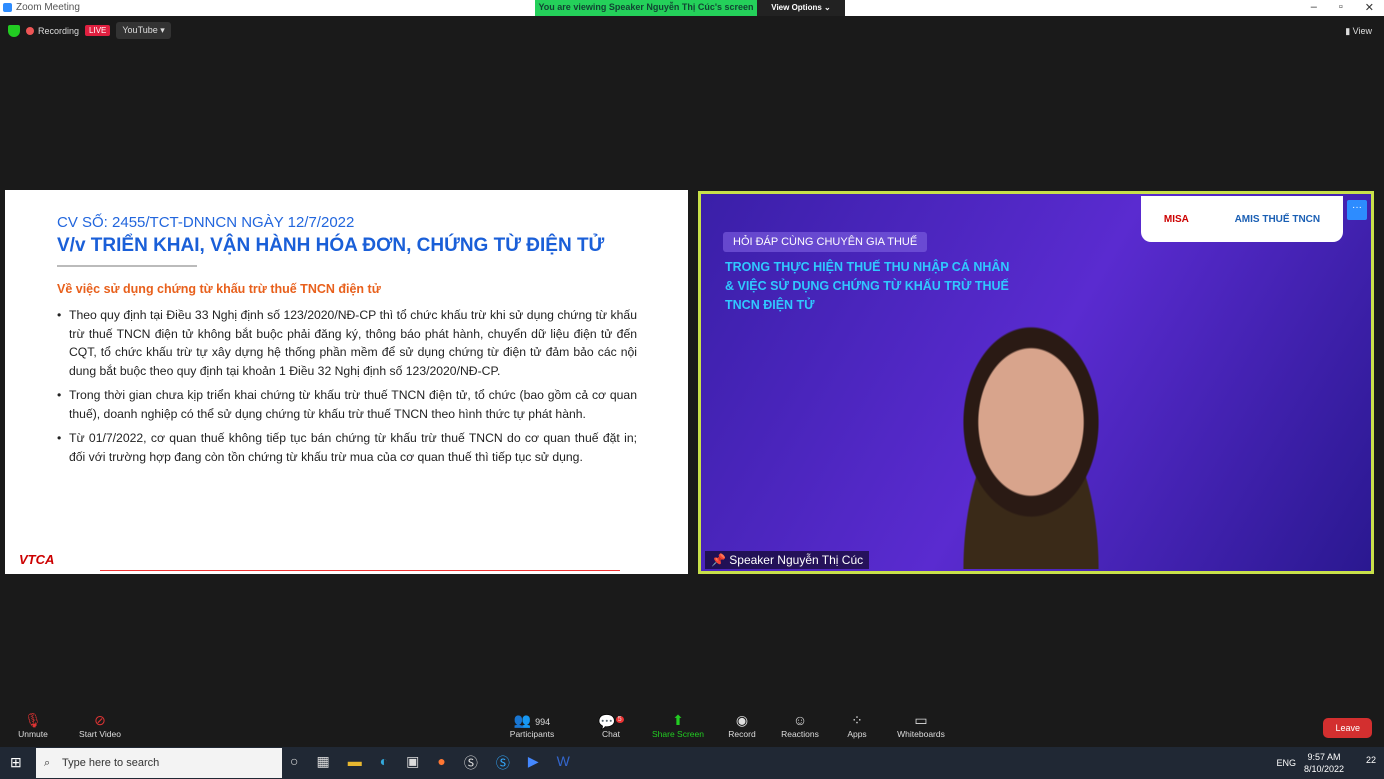  Describe the element at coordinates (384, 763) in the screenshot. I see `edge-icon: ◐` at that location.